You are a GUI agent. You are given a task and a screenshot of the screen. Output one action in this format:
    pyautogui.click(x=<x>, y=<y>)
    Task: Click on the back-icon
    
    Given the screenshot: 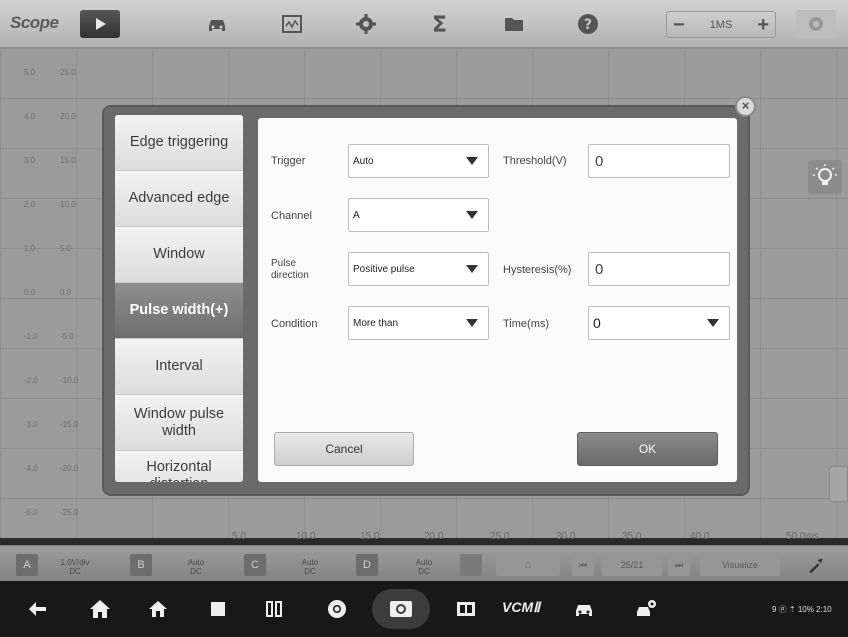 What is the action you would take?
    pyautogui.click(x=38, y=609)
    